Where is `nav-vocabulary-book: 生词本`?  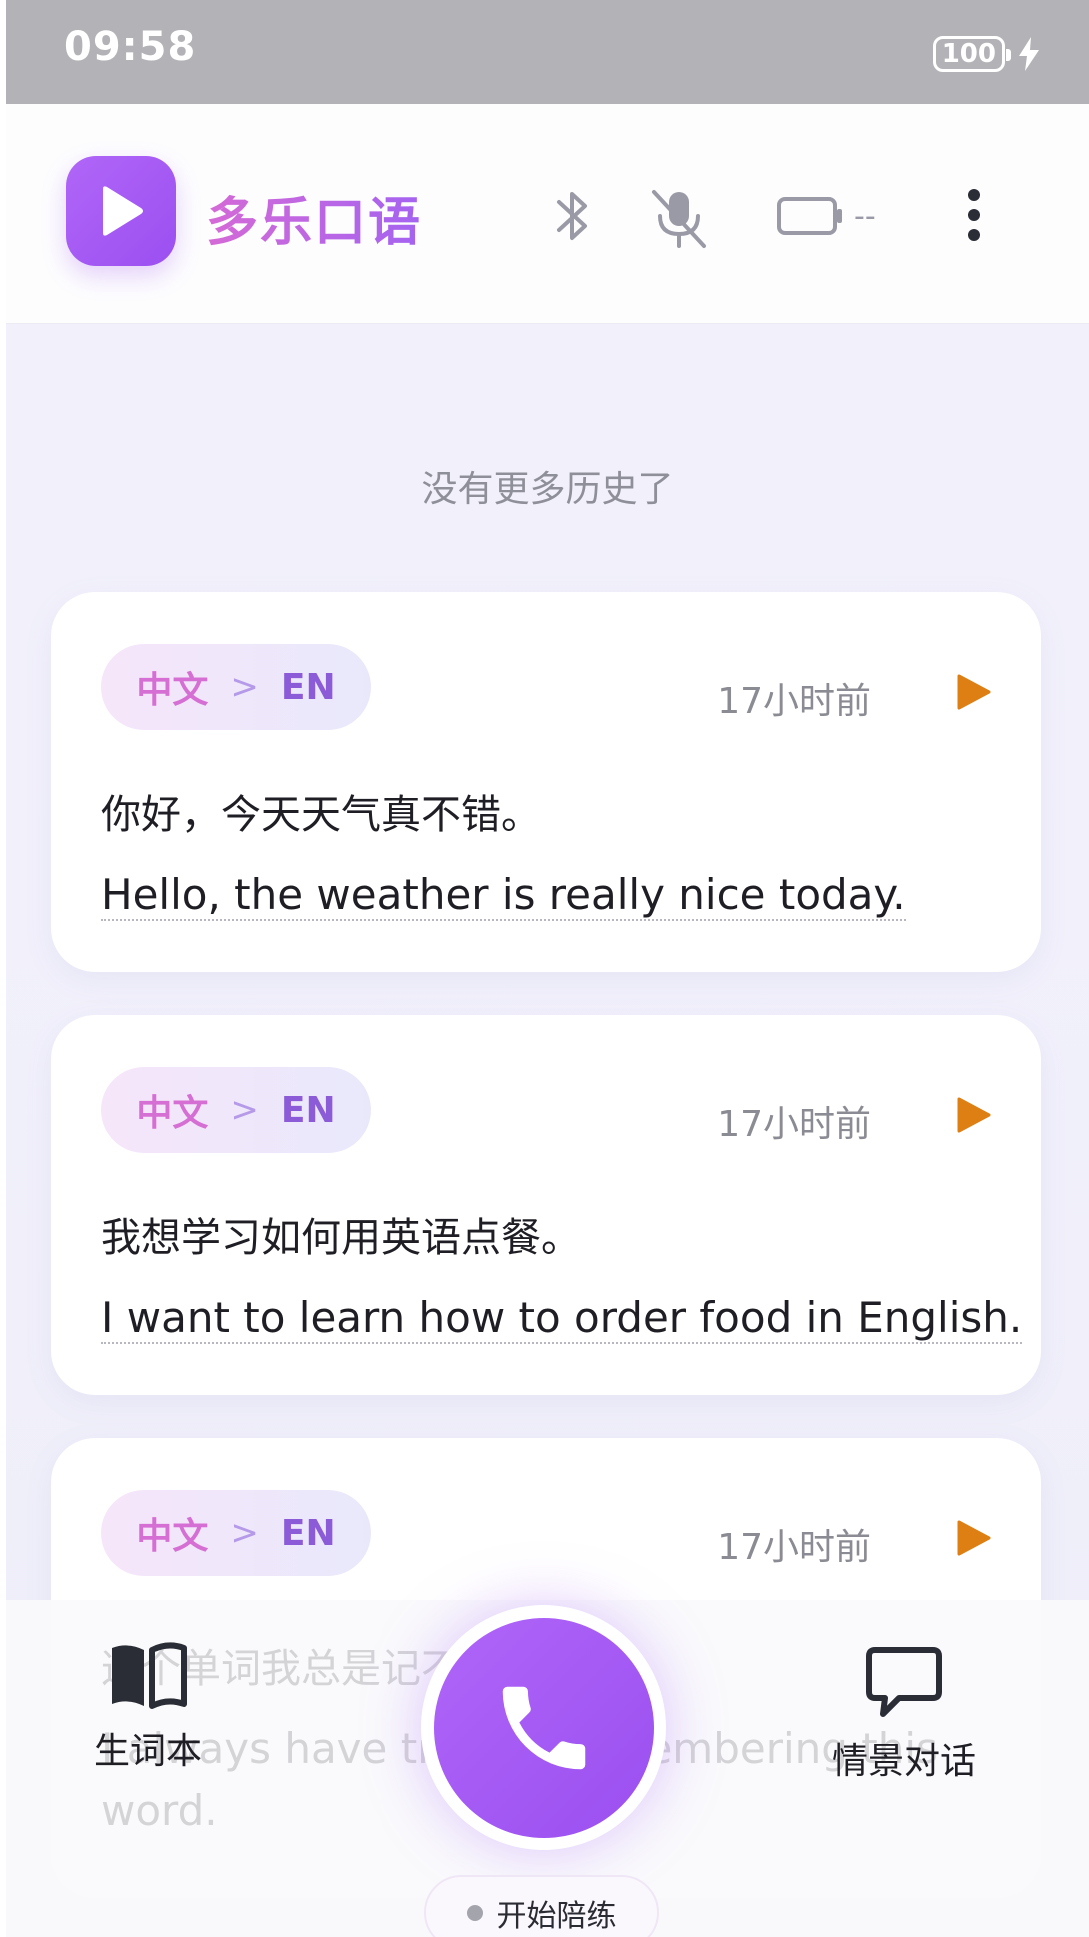 nav-vocabulary-book: 生词本 is located at coordinates (148, 1707).